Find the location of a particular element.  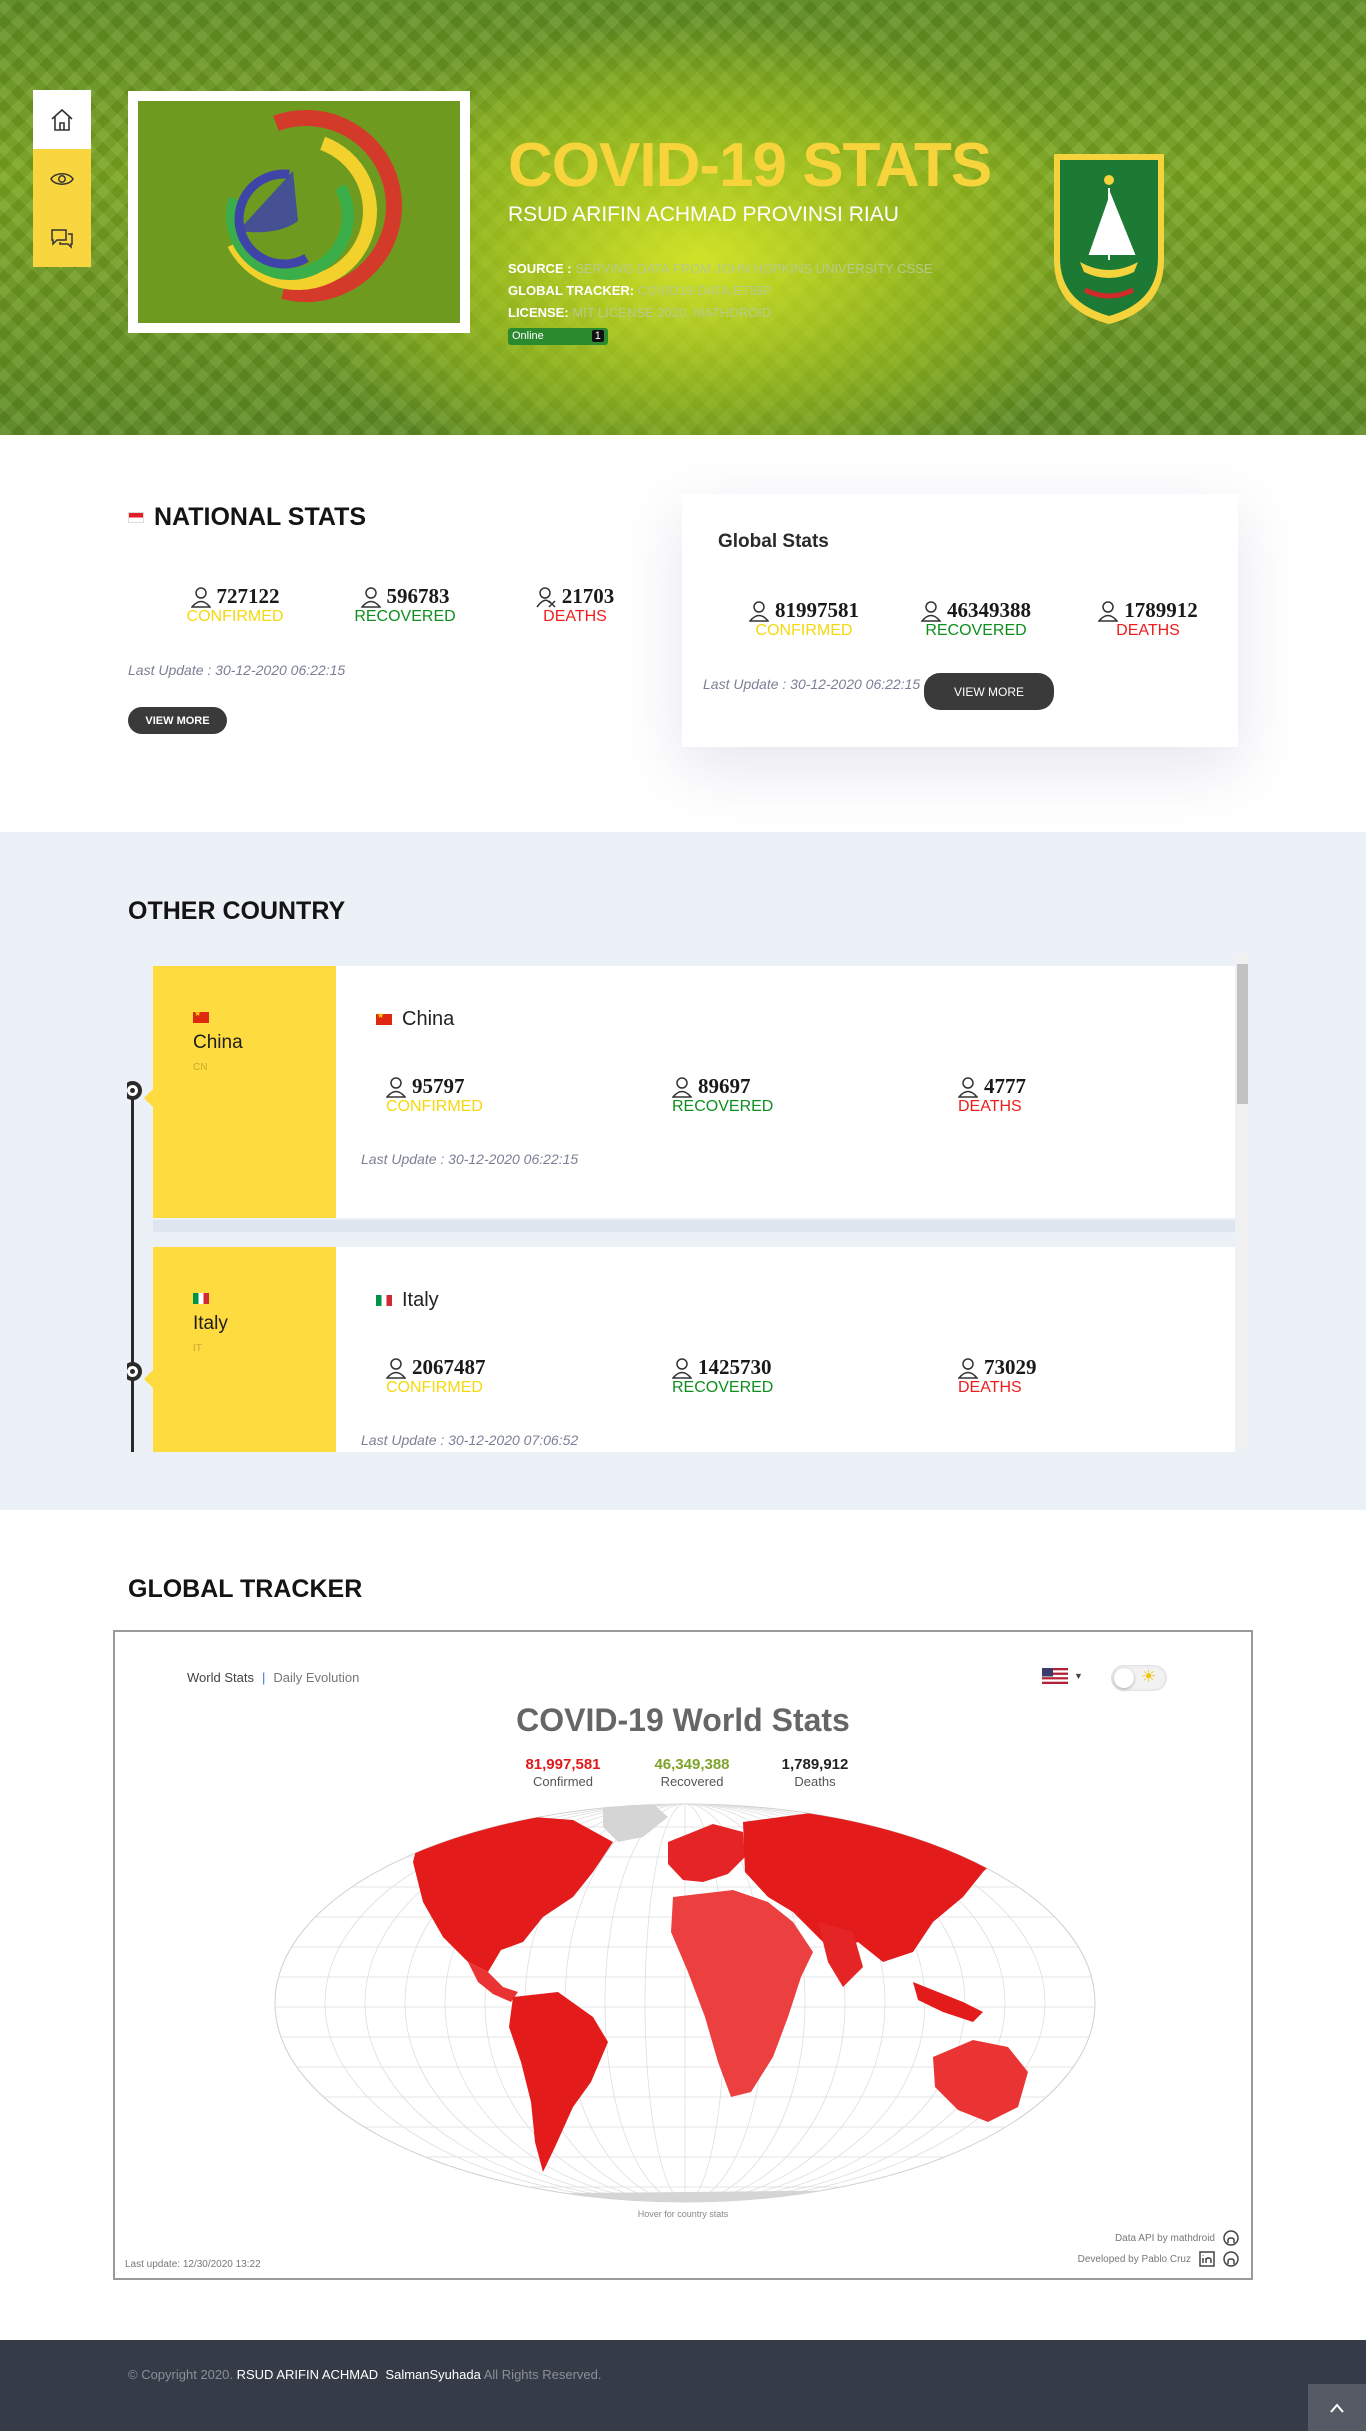

china-recovered: 89697 RECOVERED is located at coordinates (805, 1095).